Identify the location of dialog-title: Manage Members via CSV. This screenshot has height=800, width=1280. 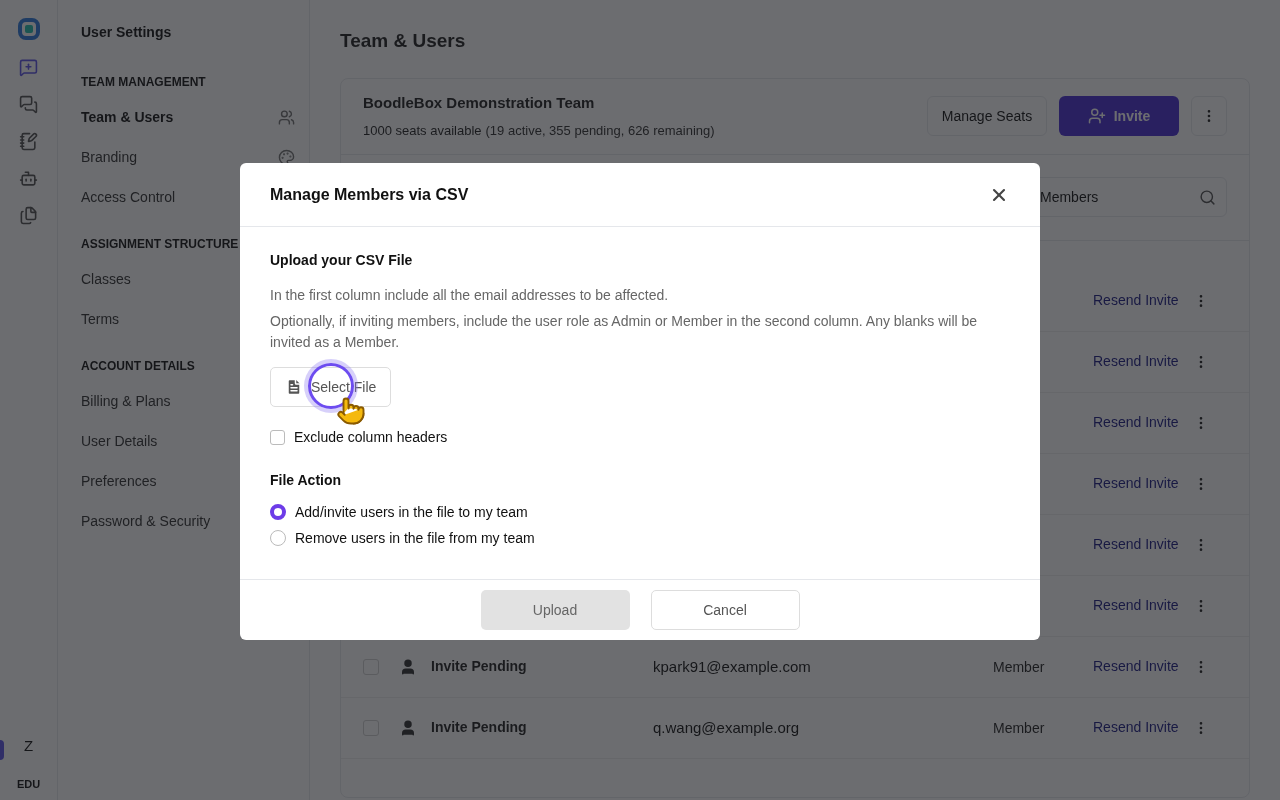
(369, 194).